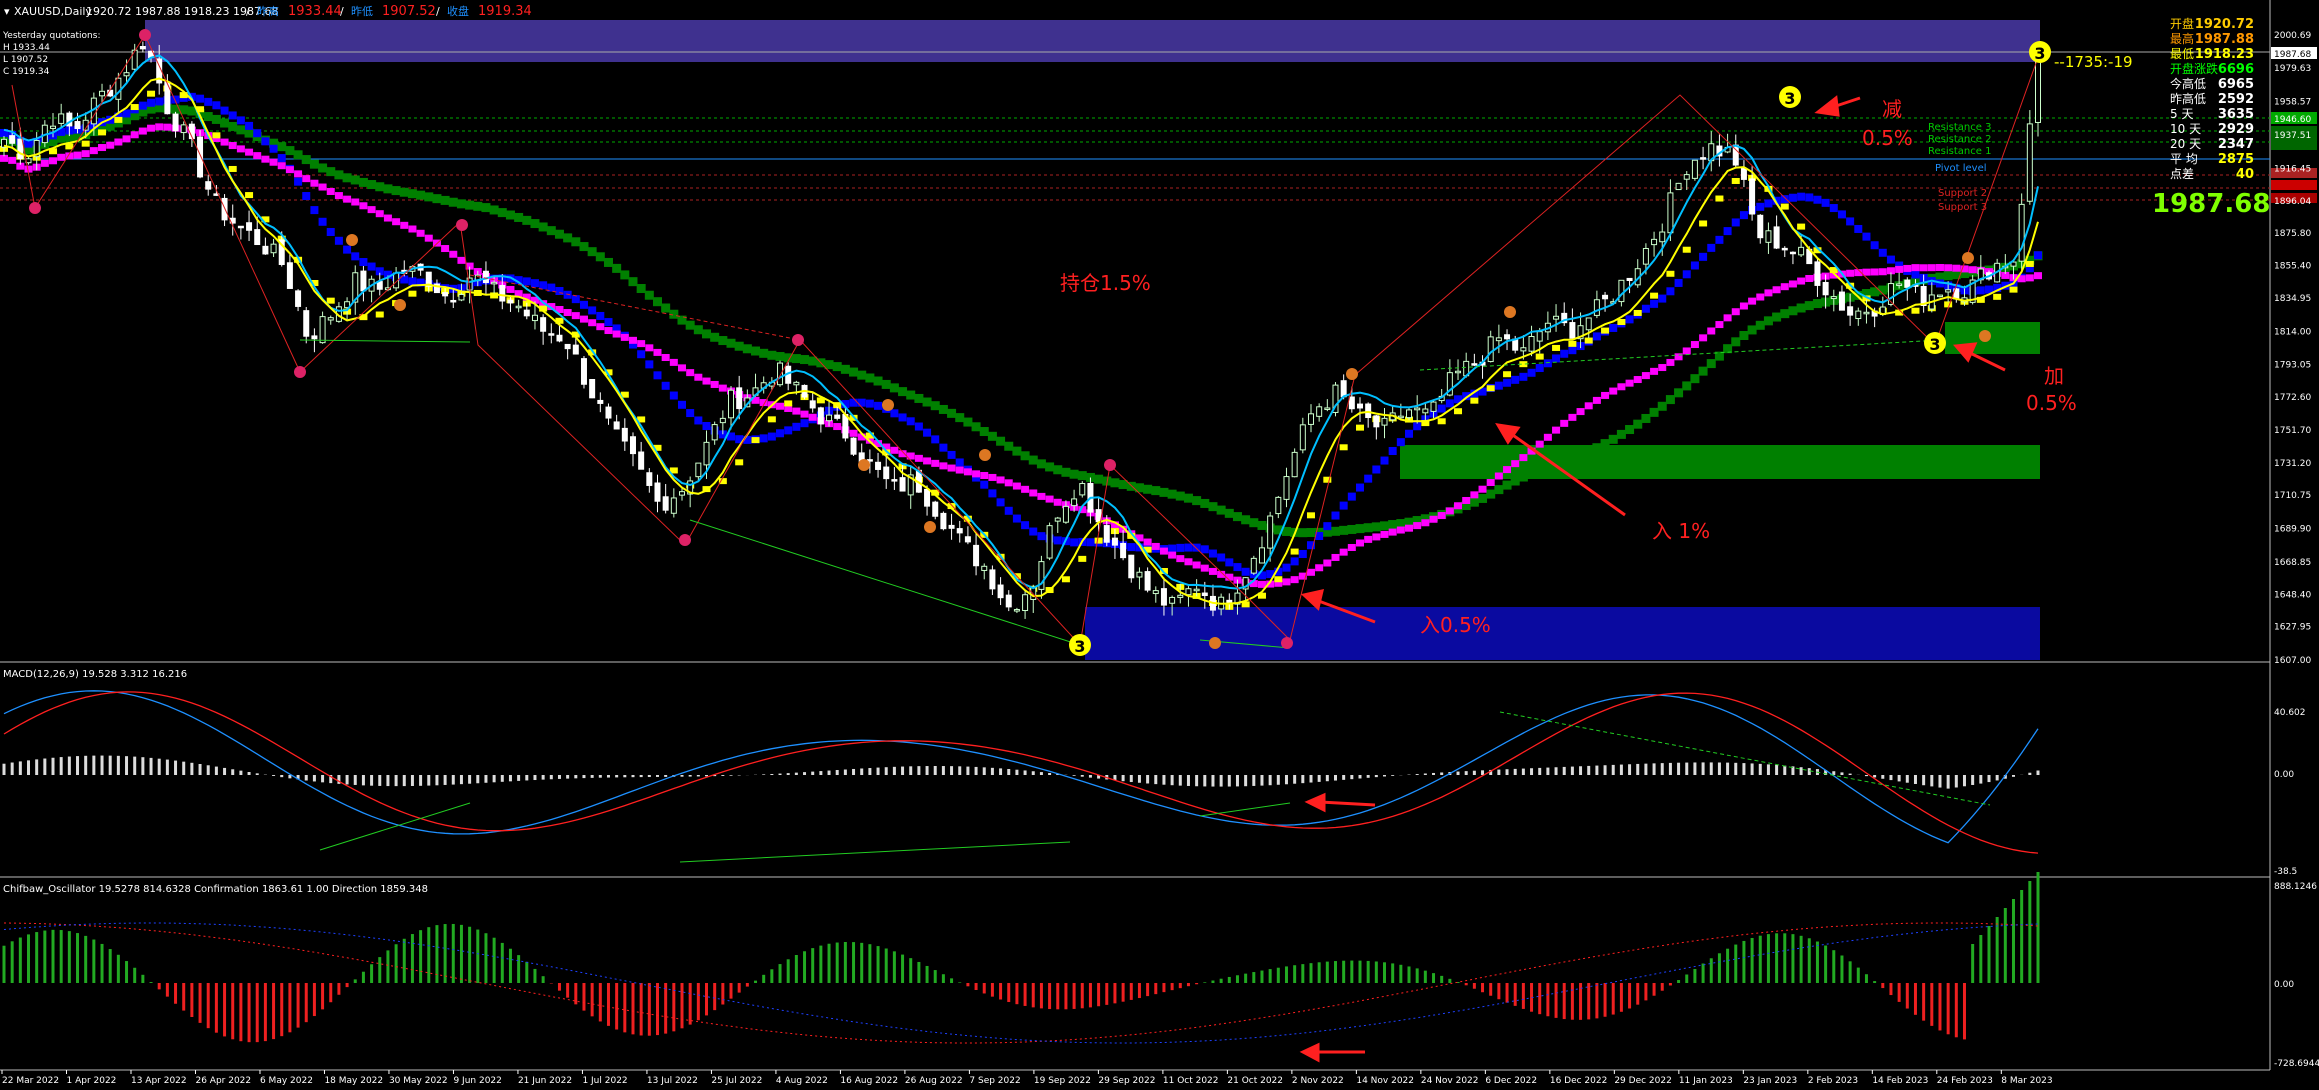 The image size is (2319, 1090). What do you see at coordinates (2236, 114) in the screenshot?
I see `info-value: 3635` at bounding box center [2236, 114].